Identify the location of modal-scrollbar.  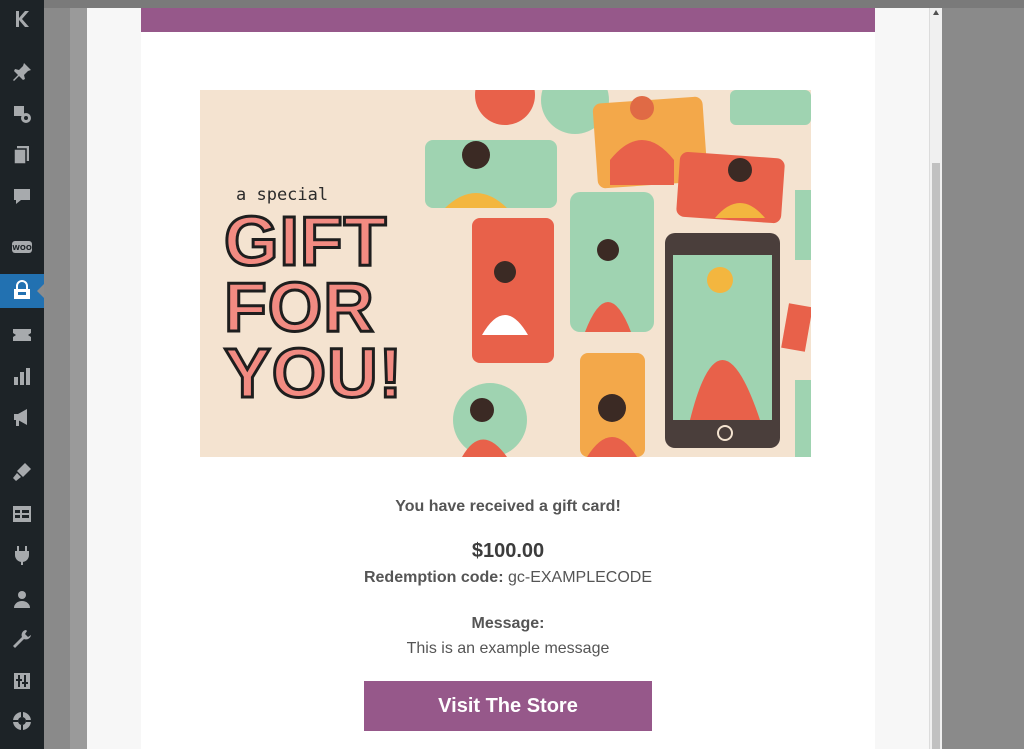
(935, 378).